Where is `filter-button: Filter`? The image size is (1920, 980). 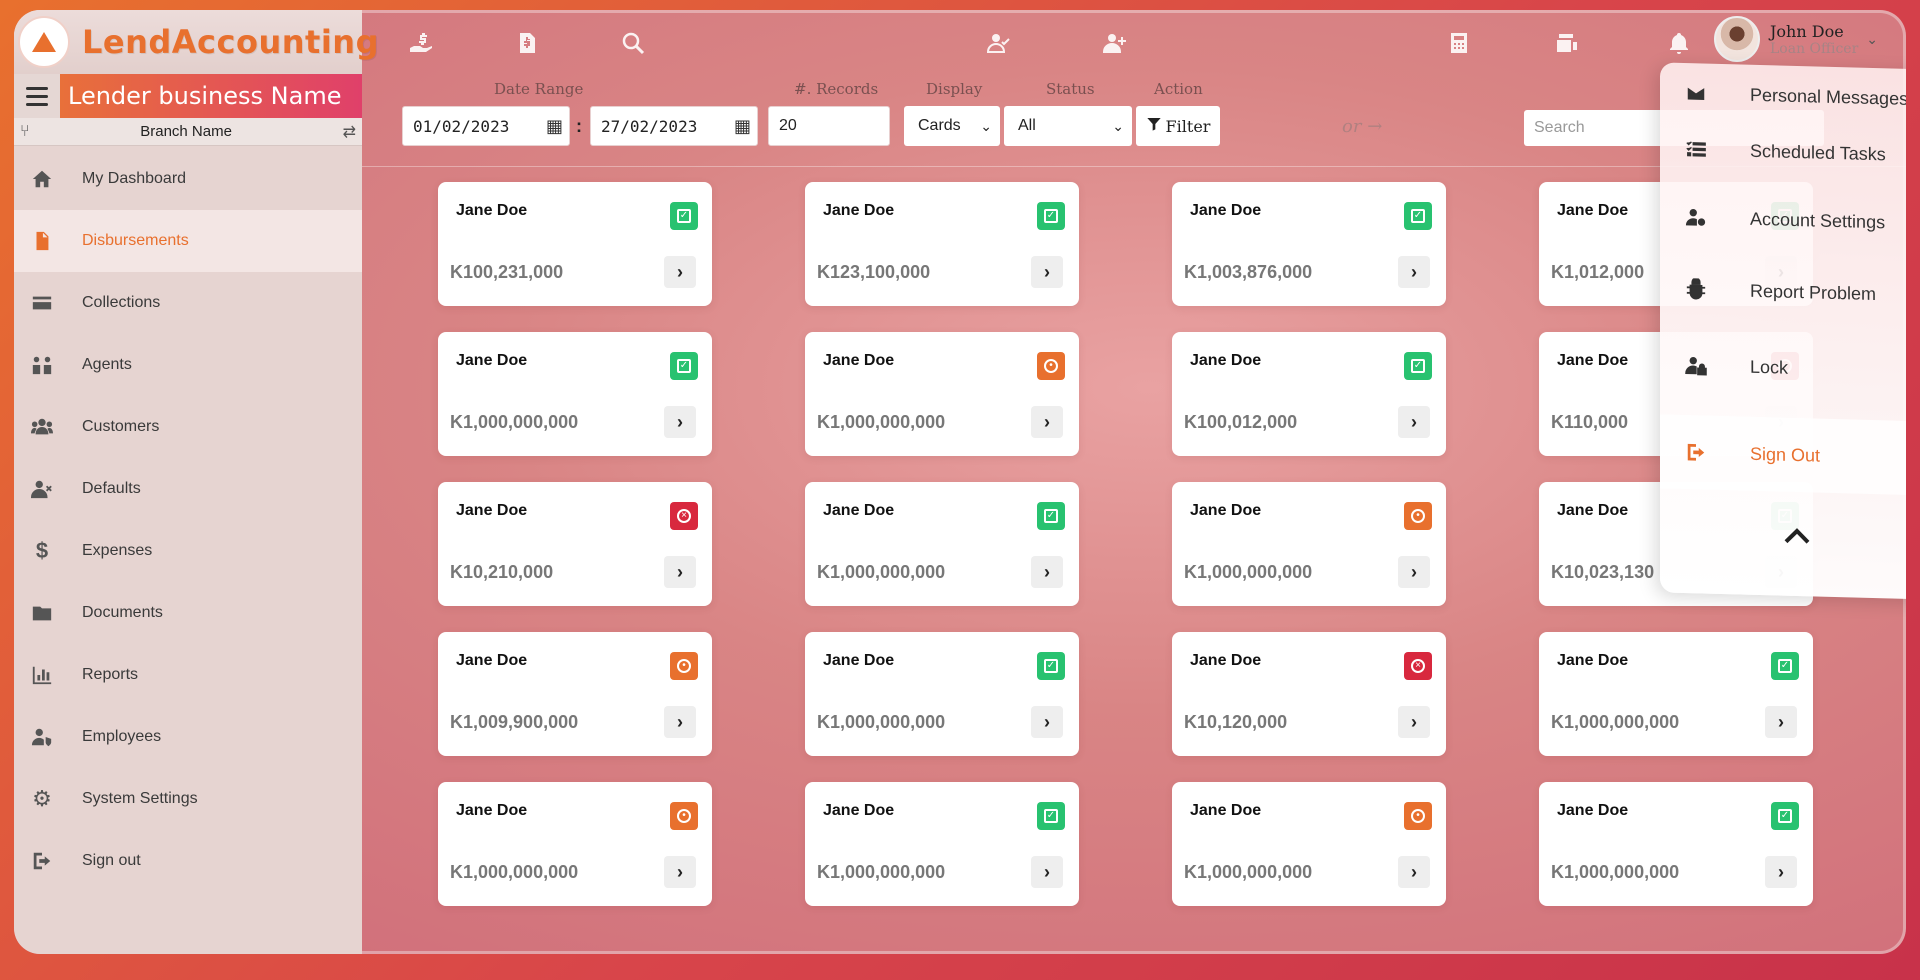
filter-button: Filter is located at coordinates (1178, 126).